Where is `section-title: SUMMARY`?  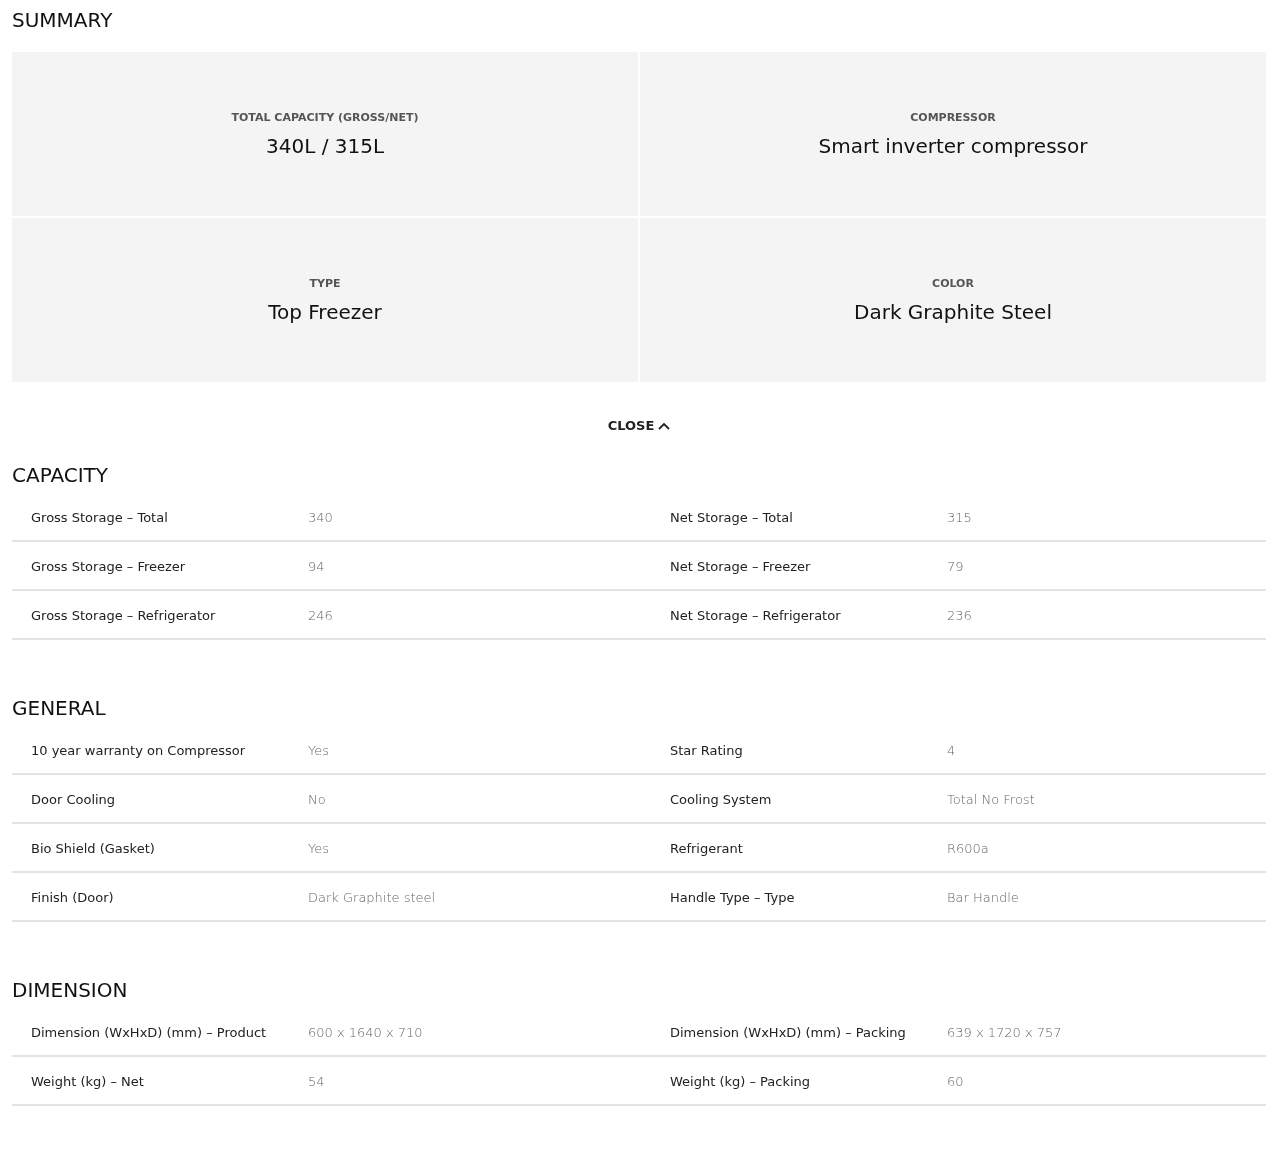 section-title: SUMMARY is located at coordinates (62, 20).